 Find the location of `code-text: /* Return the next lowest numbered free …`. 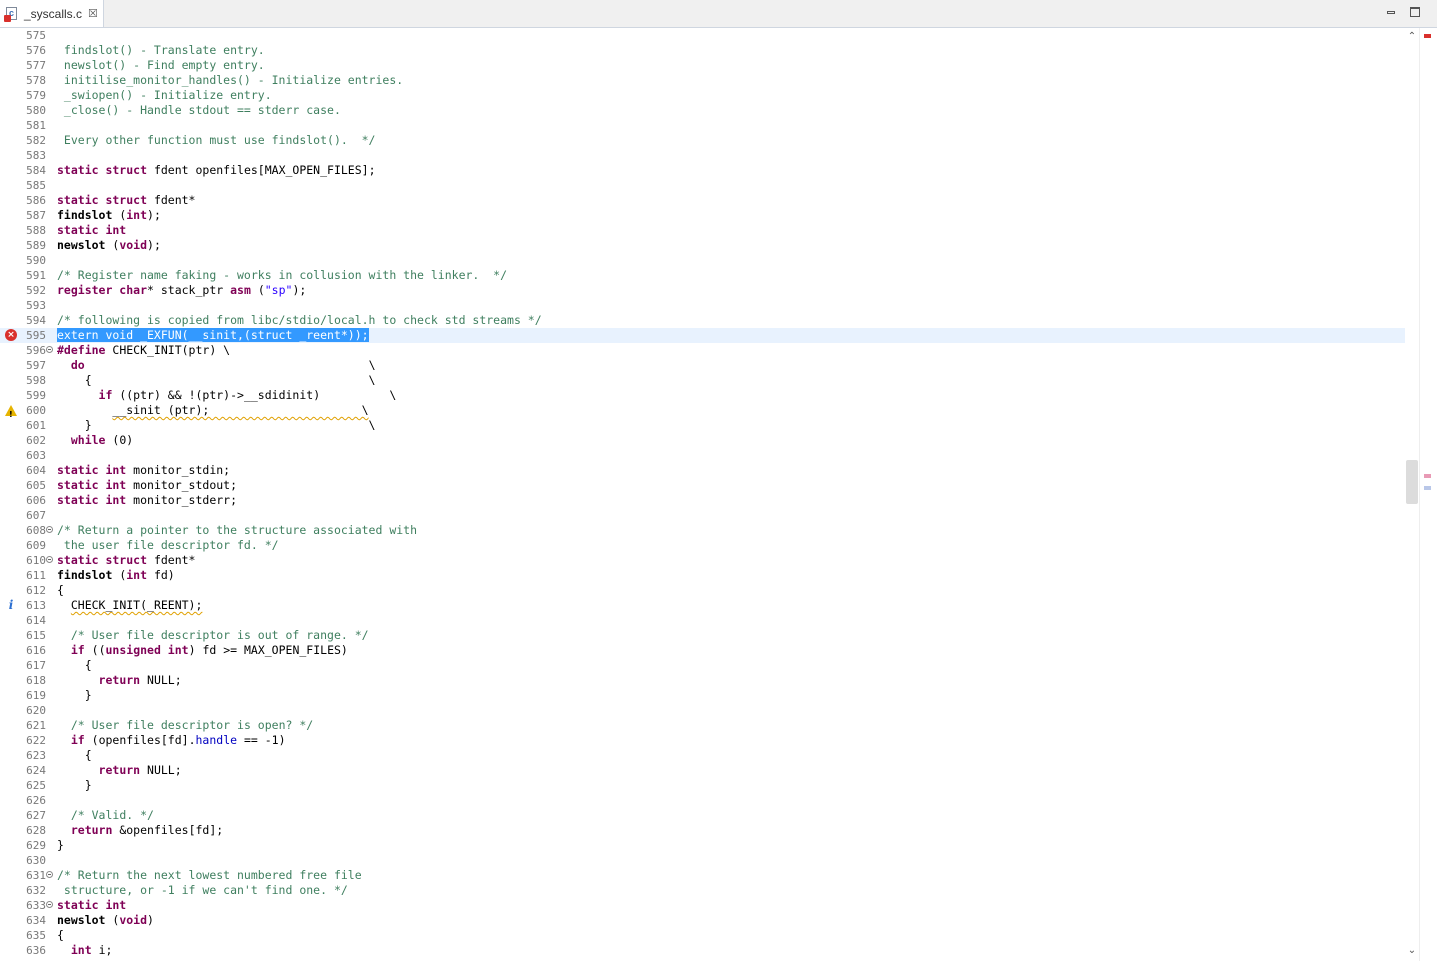

code-text: /* Return the next lowest numbered free … is located at coordinates (209, 875).